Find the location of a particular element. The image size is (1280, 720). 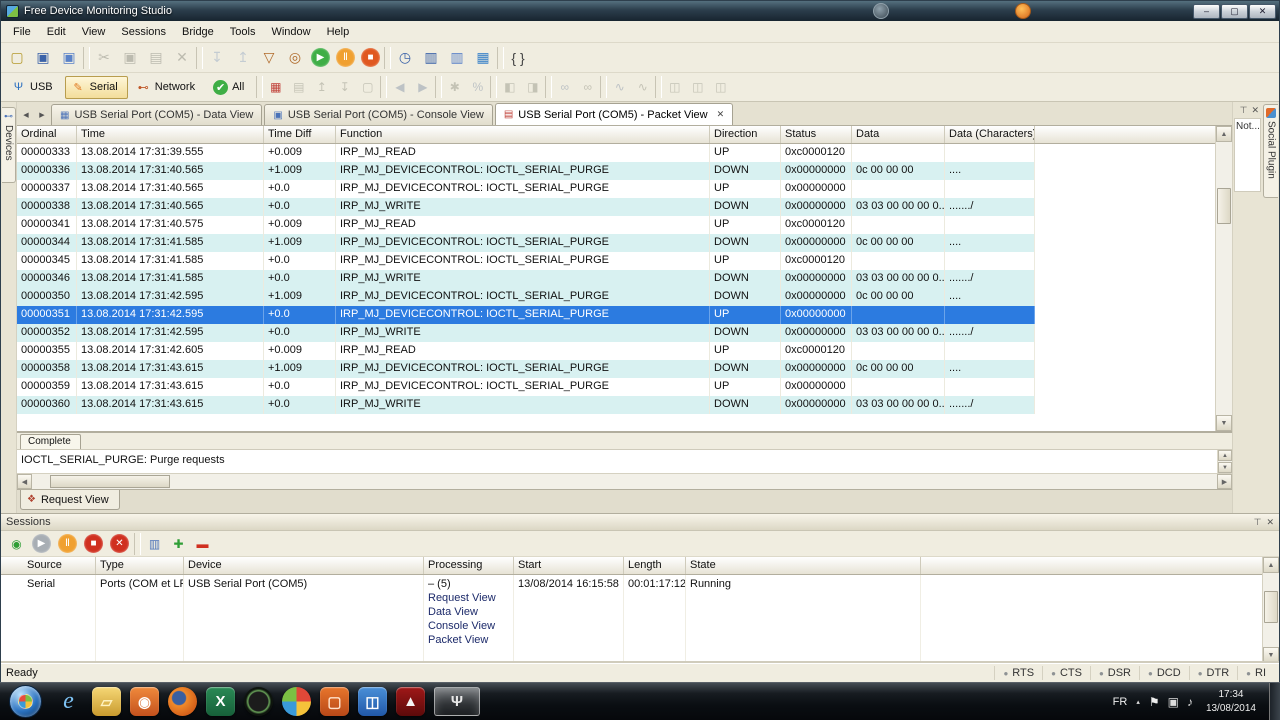

new-file-icon: ▢ is located at coordinates (17, 58).